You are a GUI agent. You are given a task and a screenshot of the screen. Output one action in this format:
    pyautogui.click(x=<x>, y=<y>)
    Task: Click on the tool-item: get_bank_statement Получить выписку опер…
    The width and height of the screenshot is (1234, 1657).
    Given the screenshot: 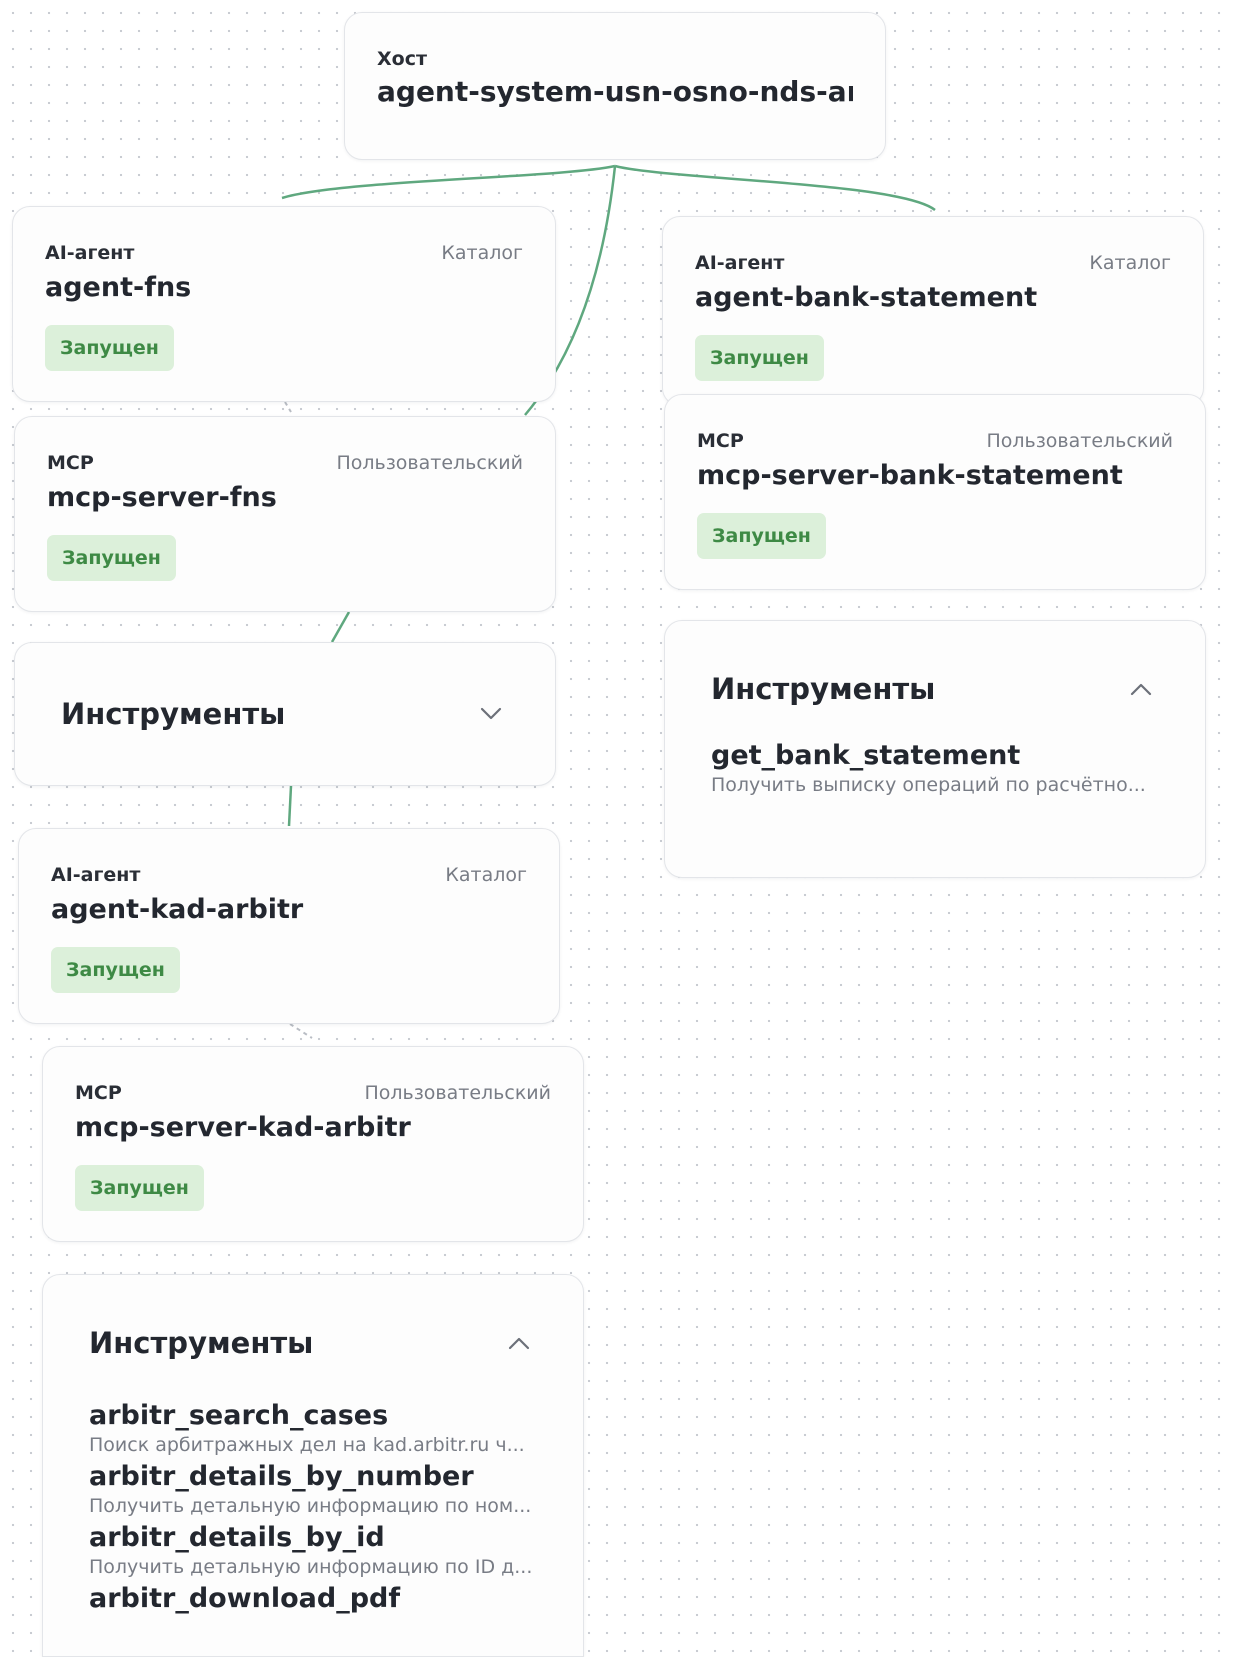 What is the action you would take?
    pyautogui.click(x=935, y=768)
    